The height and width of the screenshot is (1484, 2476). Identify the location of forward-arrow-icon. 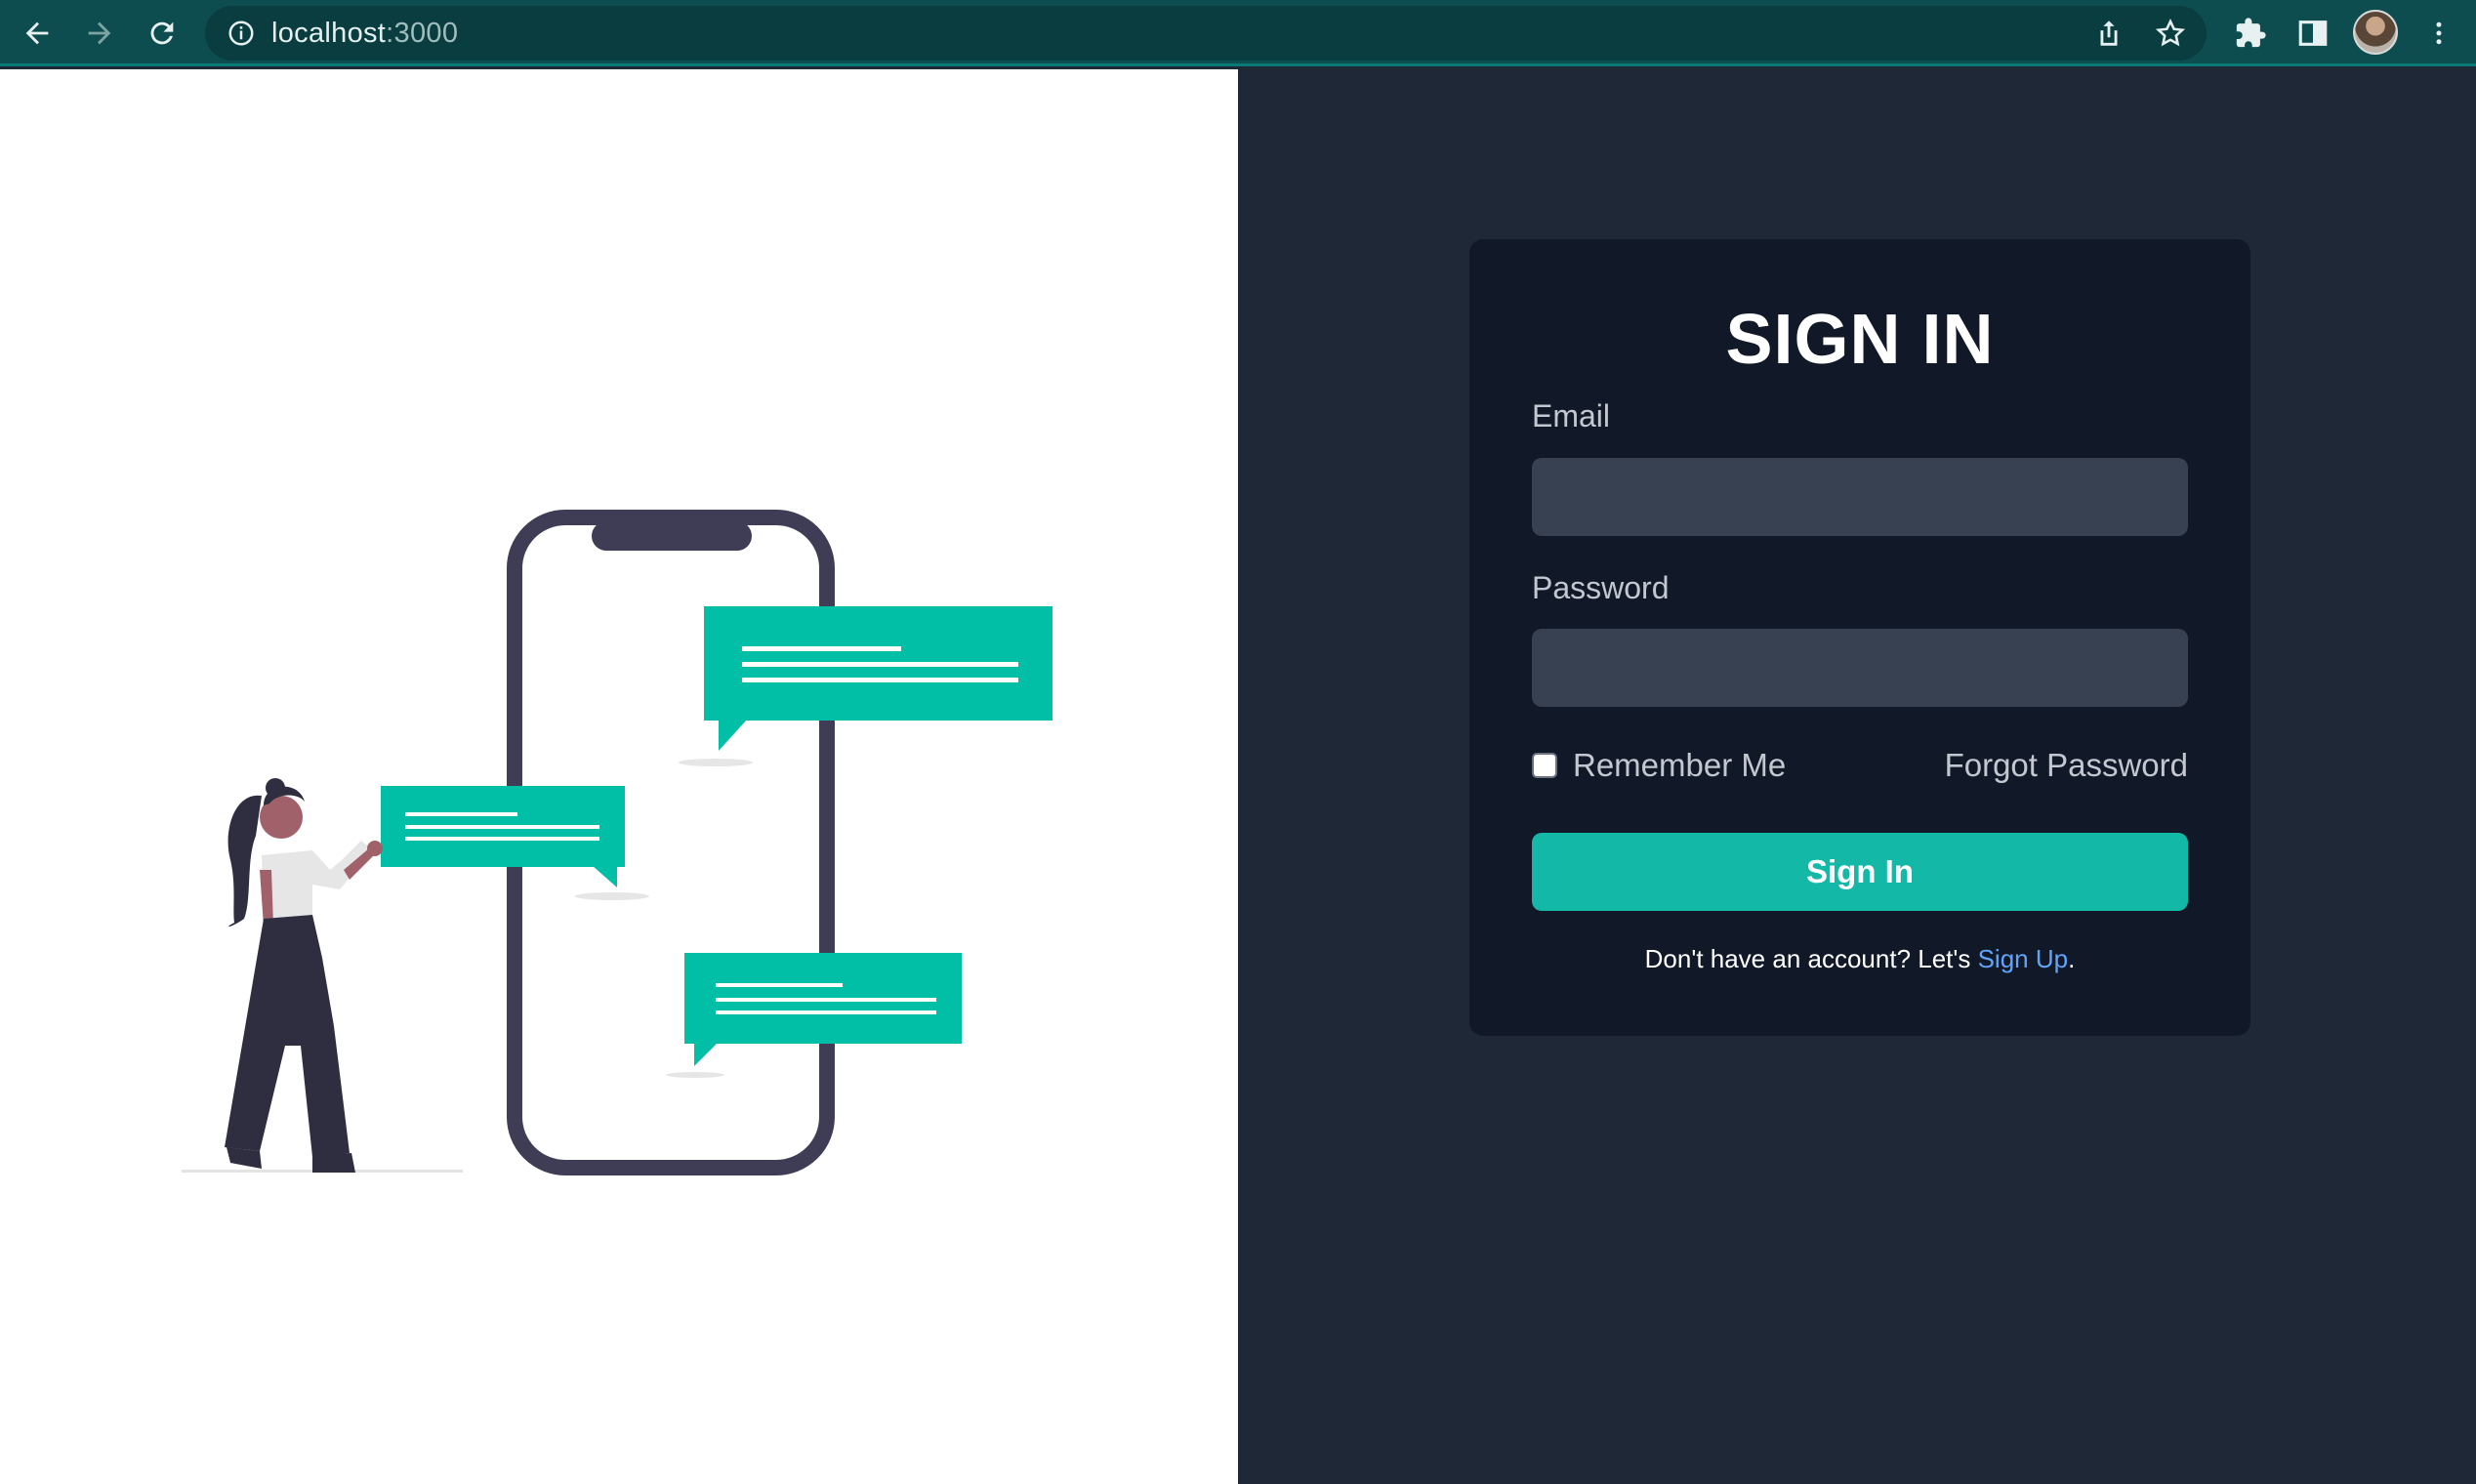
(100, 33).